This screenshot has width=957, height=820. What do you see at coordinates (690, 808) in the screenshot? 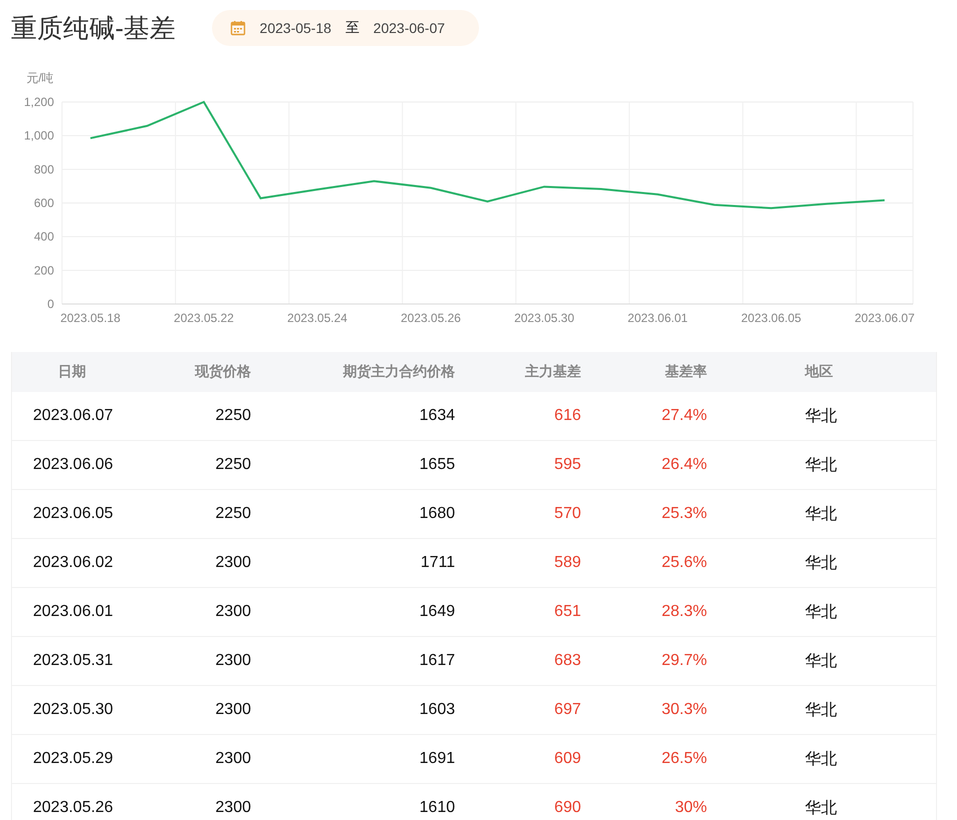
I see `table-cell: 30%` at bounding box center [690, 808].